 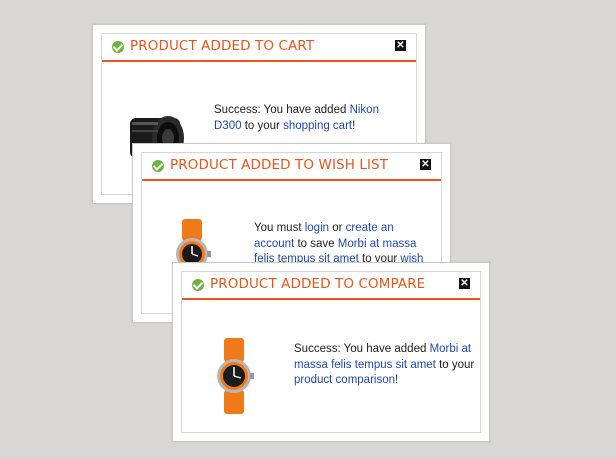 What do you see at coordinates (337, 228) in the screenshot?
I see `message-text: or` at bounding box center [337, 228].